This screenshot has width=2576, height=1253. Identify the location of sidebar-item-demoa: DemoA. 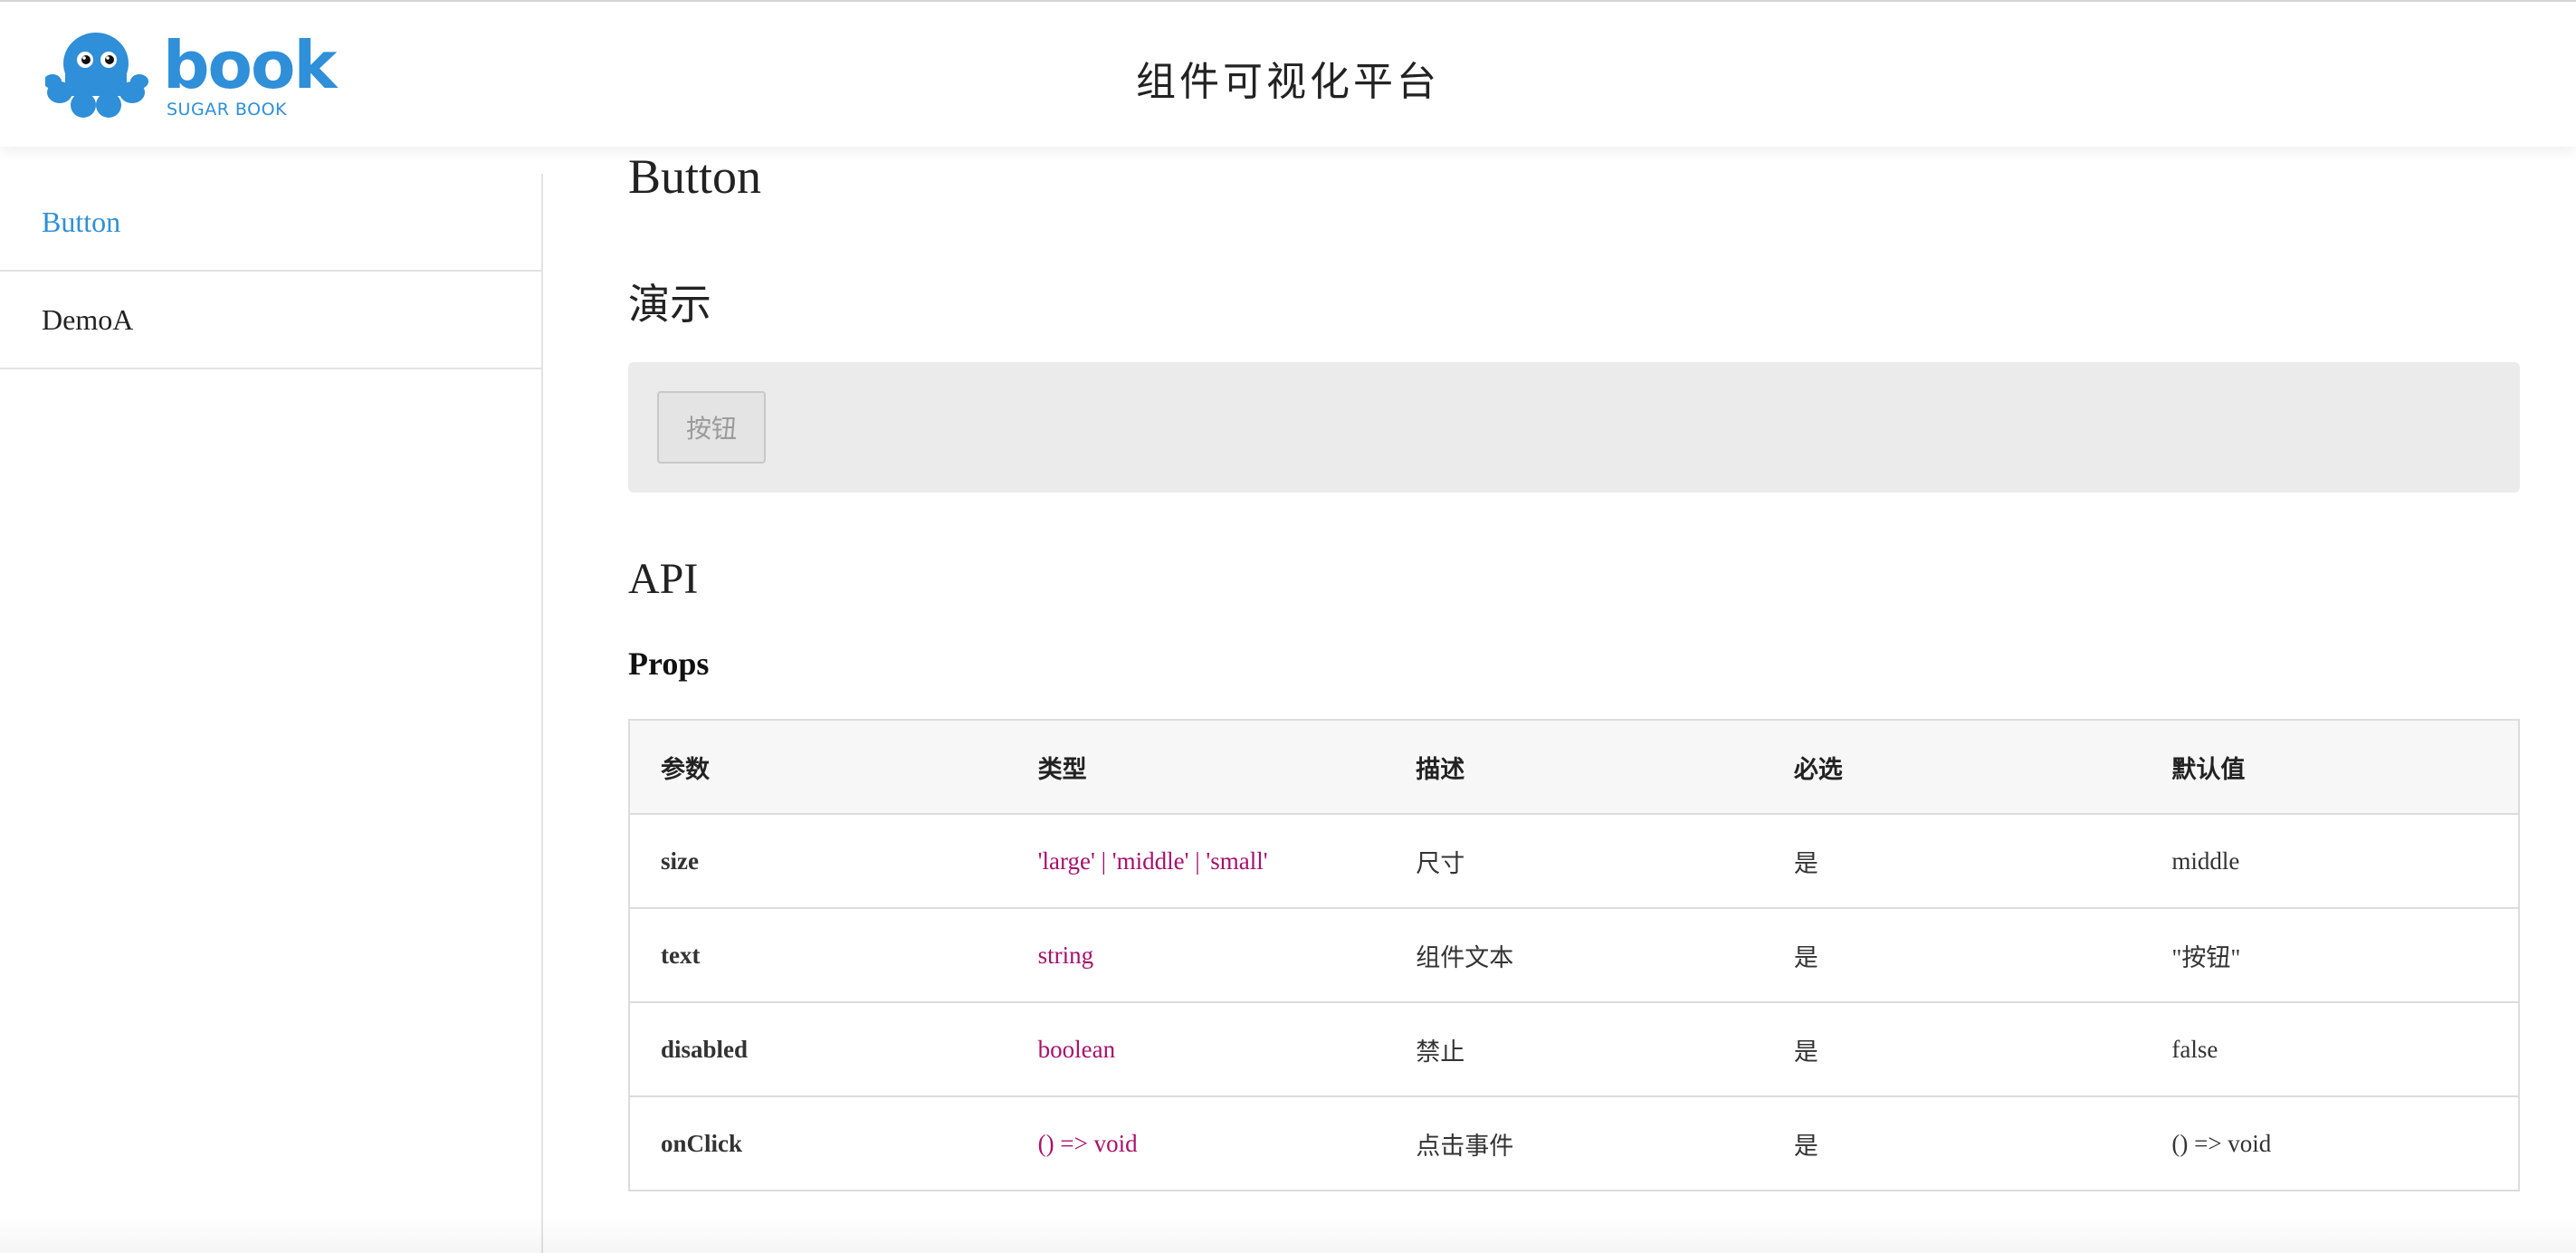
(271, 321).